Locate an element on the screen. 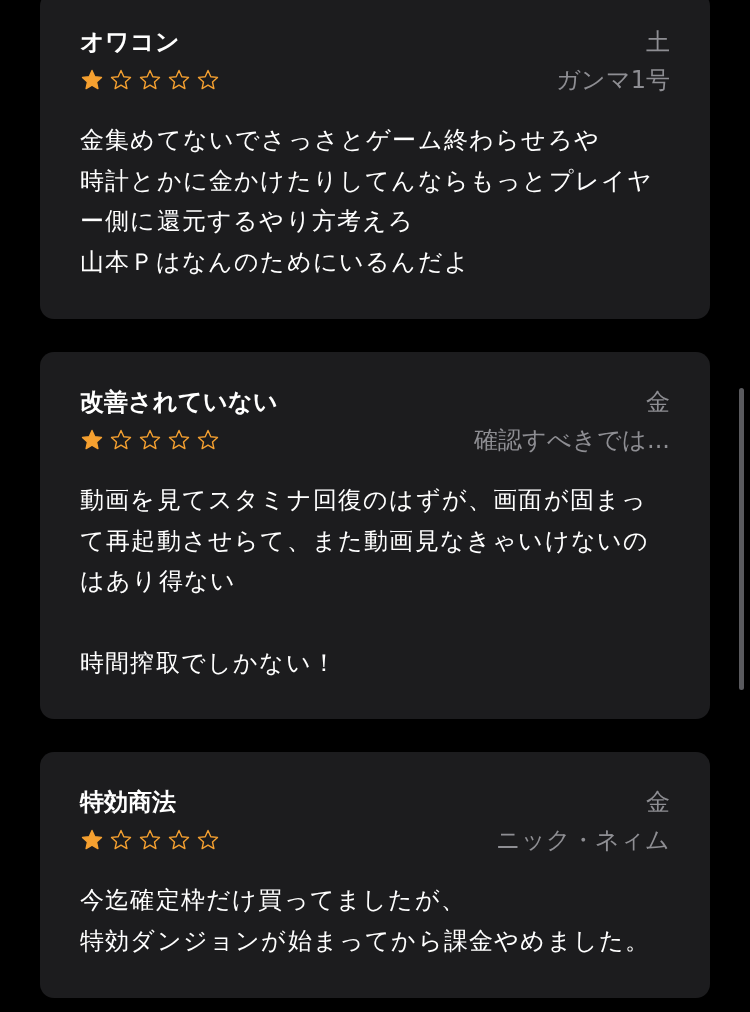 This screenshot has width=750, height=1012. review-title: 特効商法 is located at coordinates (128, 803).